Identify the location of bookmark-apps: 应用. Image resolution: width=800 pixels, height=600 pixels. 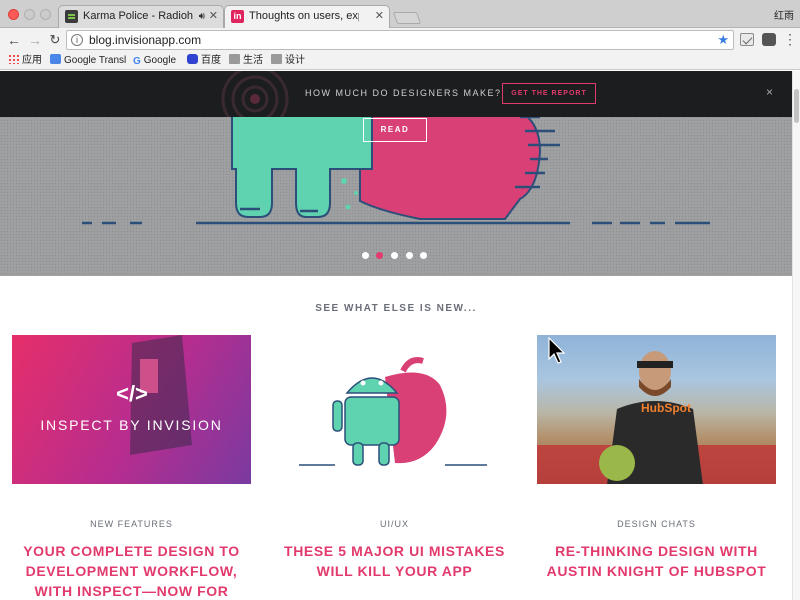
(25, 60).